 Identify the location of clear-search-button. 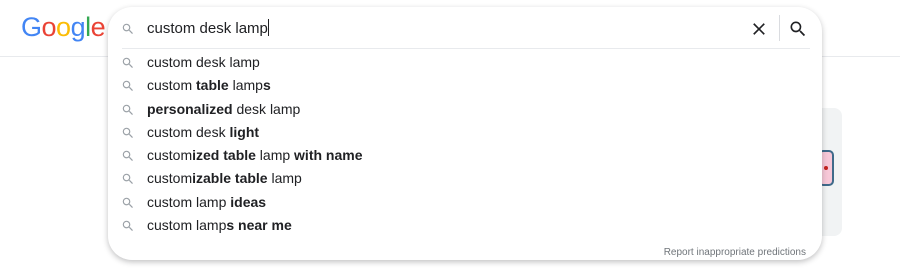
(759, 29).